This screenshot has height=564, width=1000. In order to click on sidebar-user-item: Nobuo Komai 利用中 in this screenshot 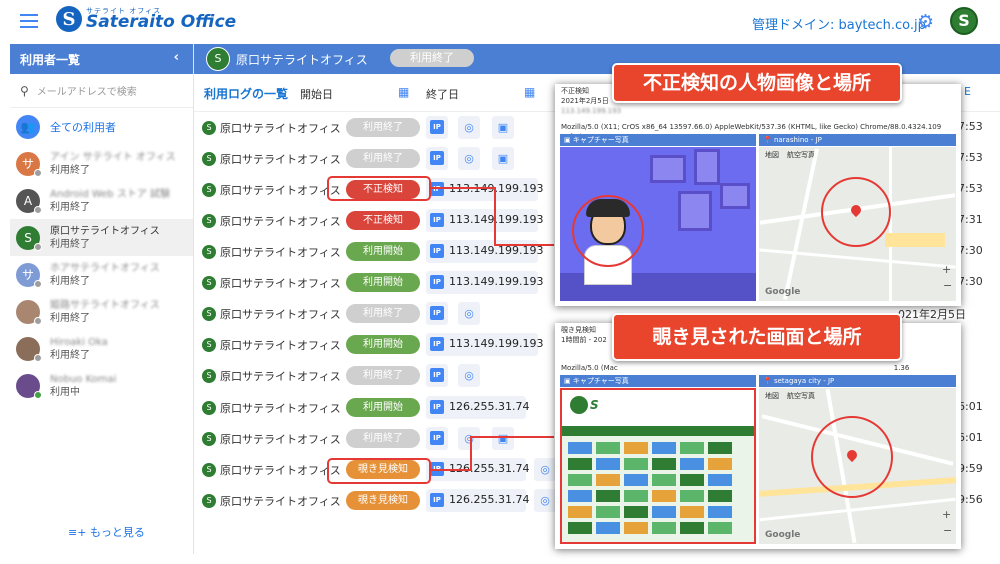, I will do `click(101, 385)`.